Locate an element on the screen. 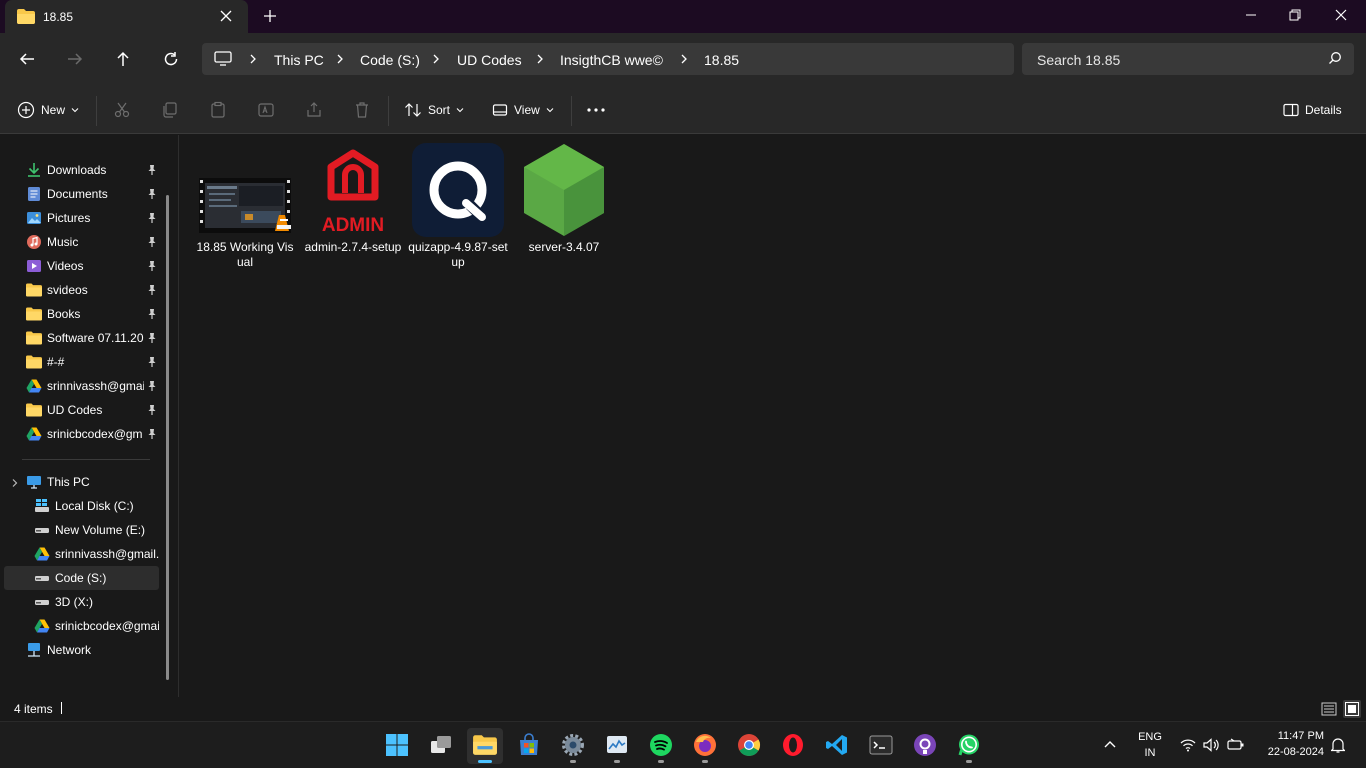 The width and height of the screenshot is (1366, 768). sidebar-item-pictures: Pictures is located at coordinates (81, 218).